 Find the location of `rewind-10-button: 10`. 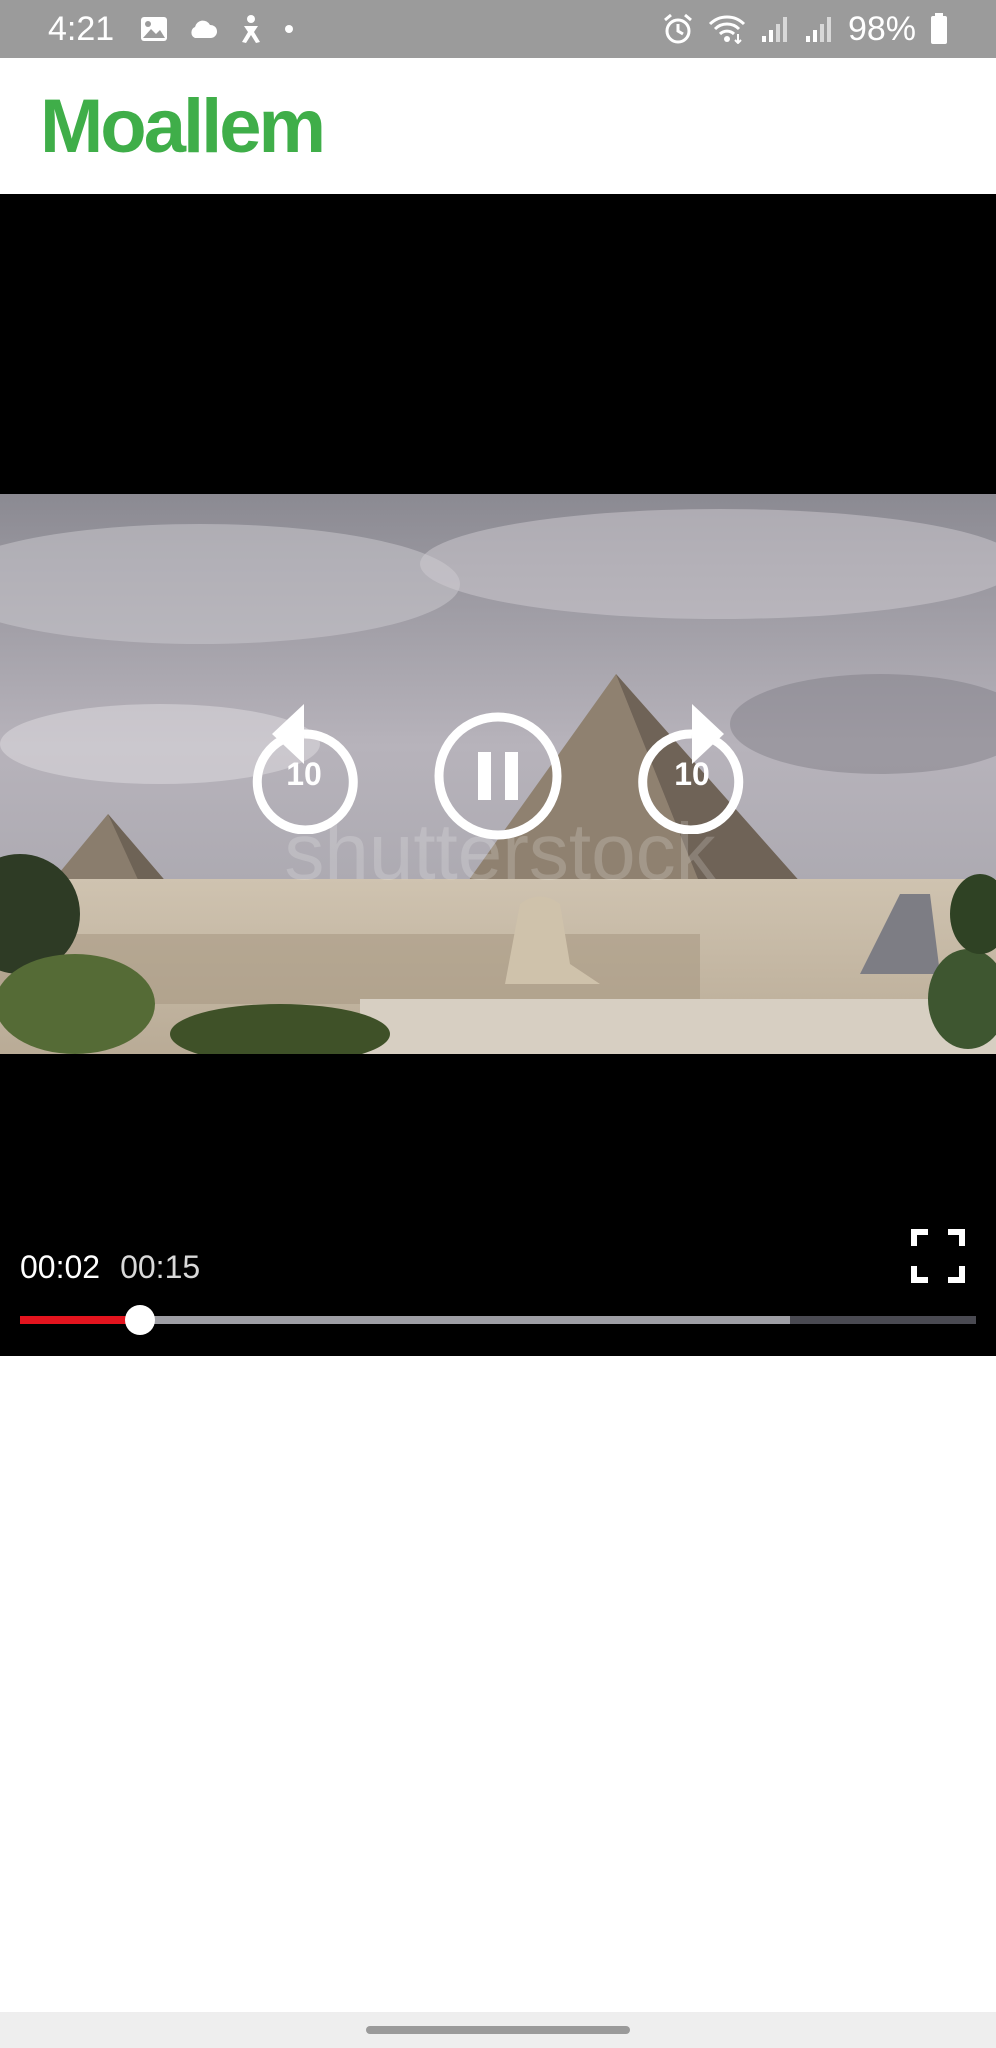

rewind-10-button: 10 is located at coordinates (304, 764).